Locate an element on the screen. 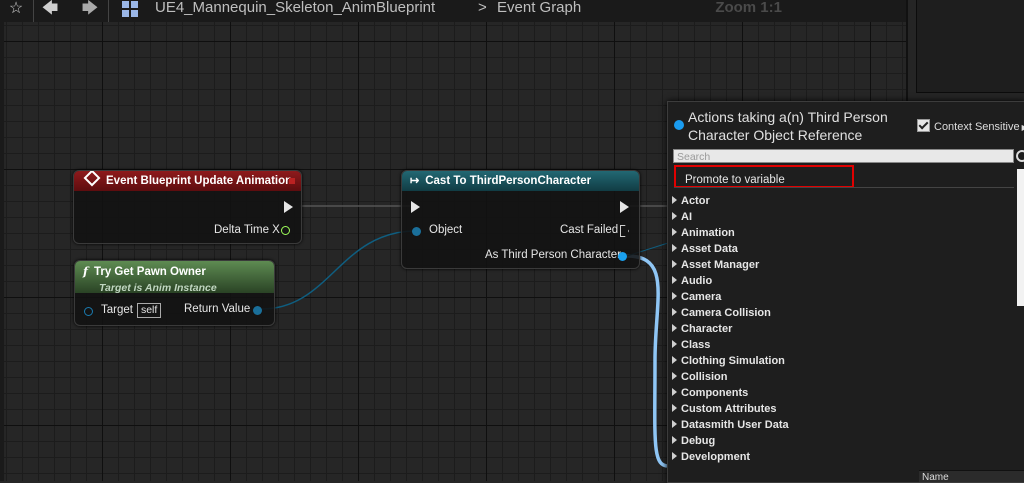 Image resolution: width=1024 pixels, height=483 pixels. toolbar-divider is located at coordinates (108, 11).